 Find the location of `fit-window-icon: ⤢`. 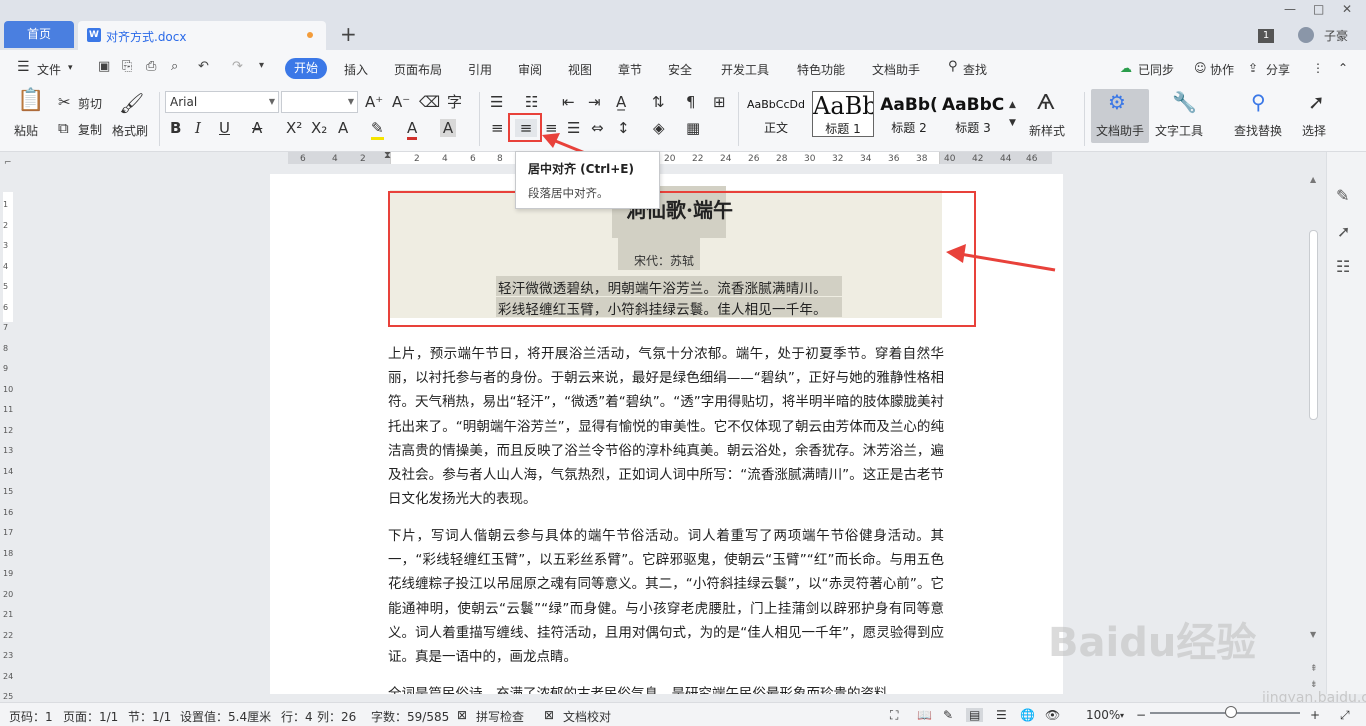

fit-window-icon: ⤢ is located at coordinates (1345, 715).